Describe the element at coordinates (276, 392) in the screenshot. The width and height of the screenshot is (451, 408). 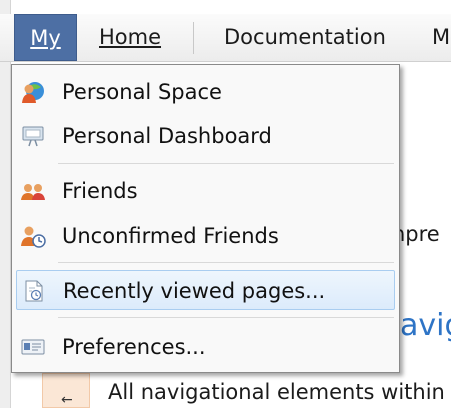
I see `background-body-text: All navigational elements within` at that location.